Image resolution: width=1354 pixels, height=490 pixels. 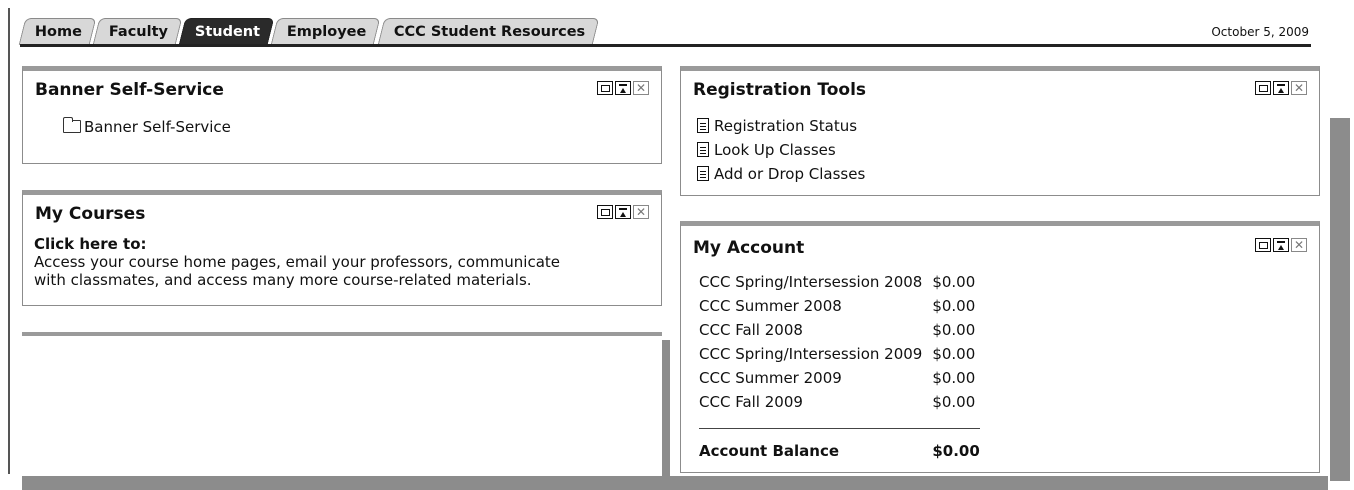 I want to click on empty-portlet-border, so click(x=342, y=334).